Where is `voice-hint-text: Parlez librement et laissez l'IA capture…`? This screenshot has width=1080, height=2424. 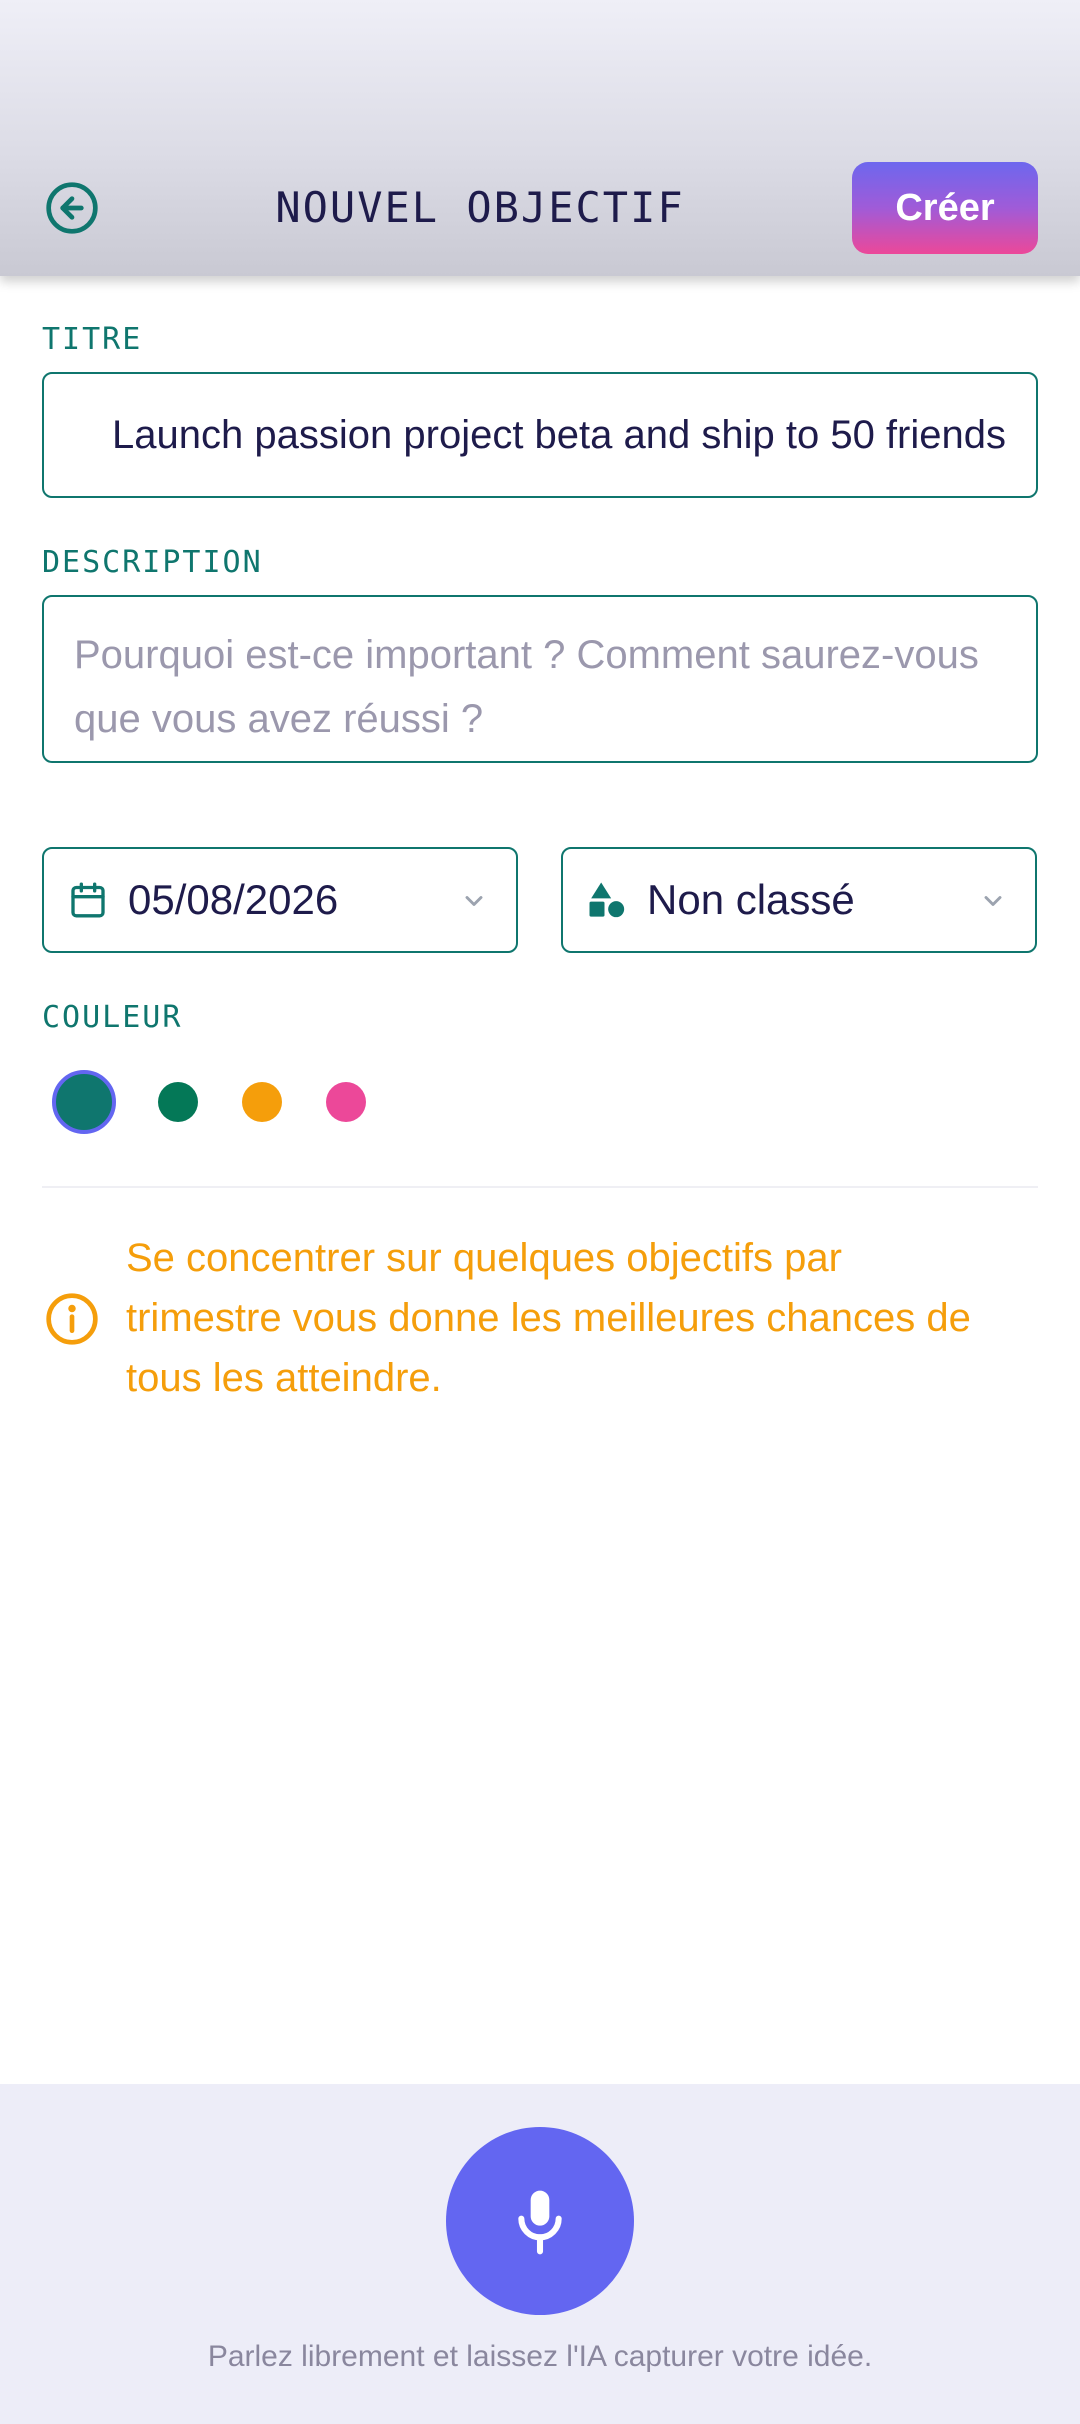 voice-hint-text: Parlez librement et laissez l'IA capture… is located at coordinates (540, 2356).